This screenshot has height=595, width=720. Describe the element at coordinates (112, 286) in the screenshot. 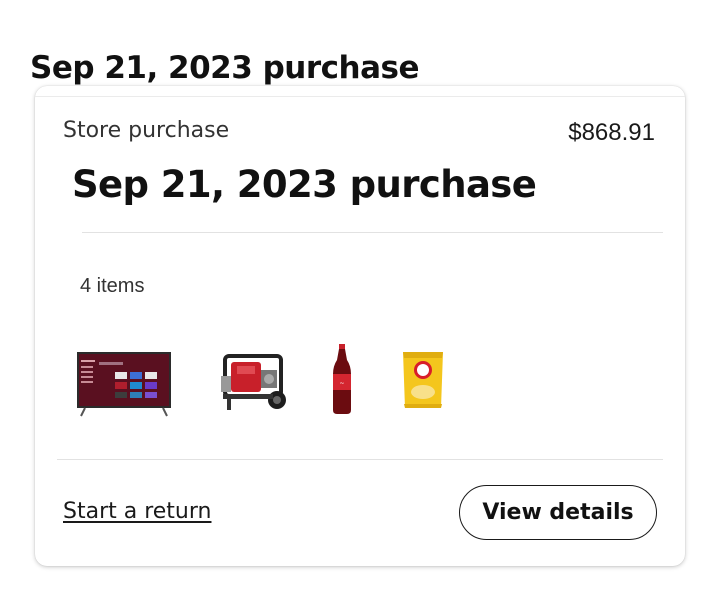

I see `item-count: 4 items` at that location.